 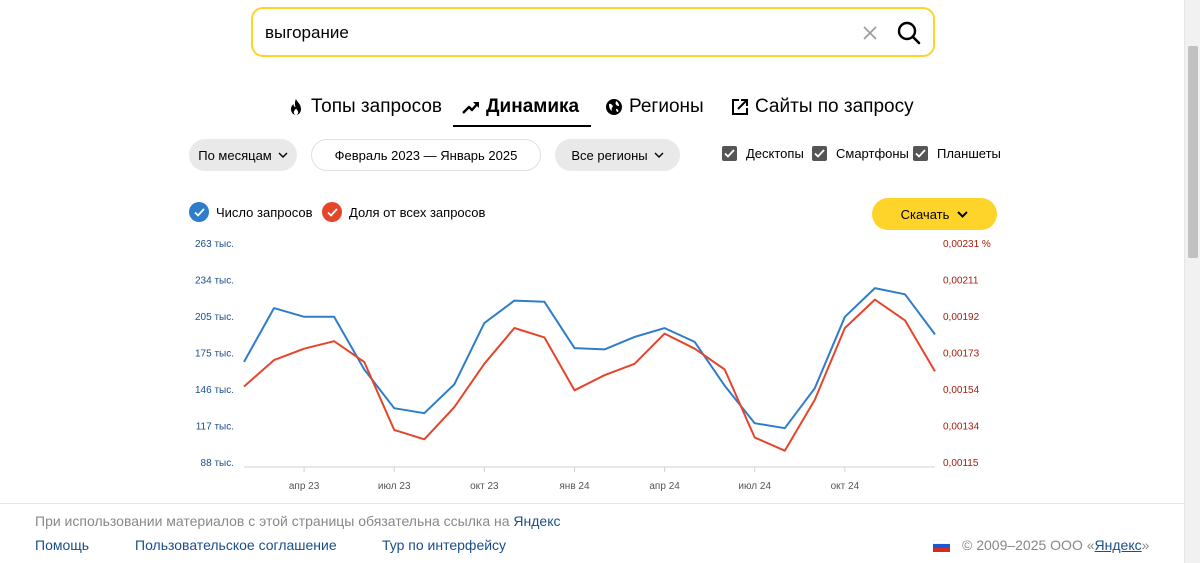 I want to click on clear-icon, so click(x=870, y=33).